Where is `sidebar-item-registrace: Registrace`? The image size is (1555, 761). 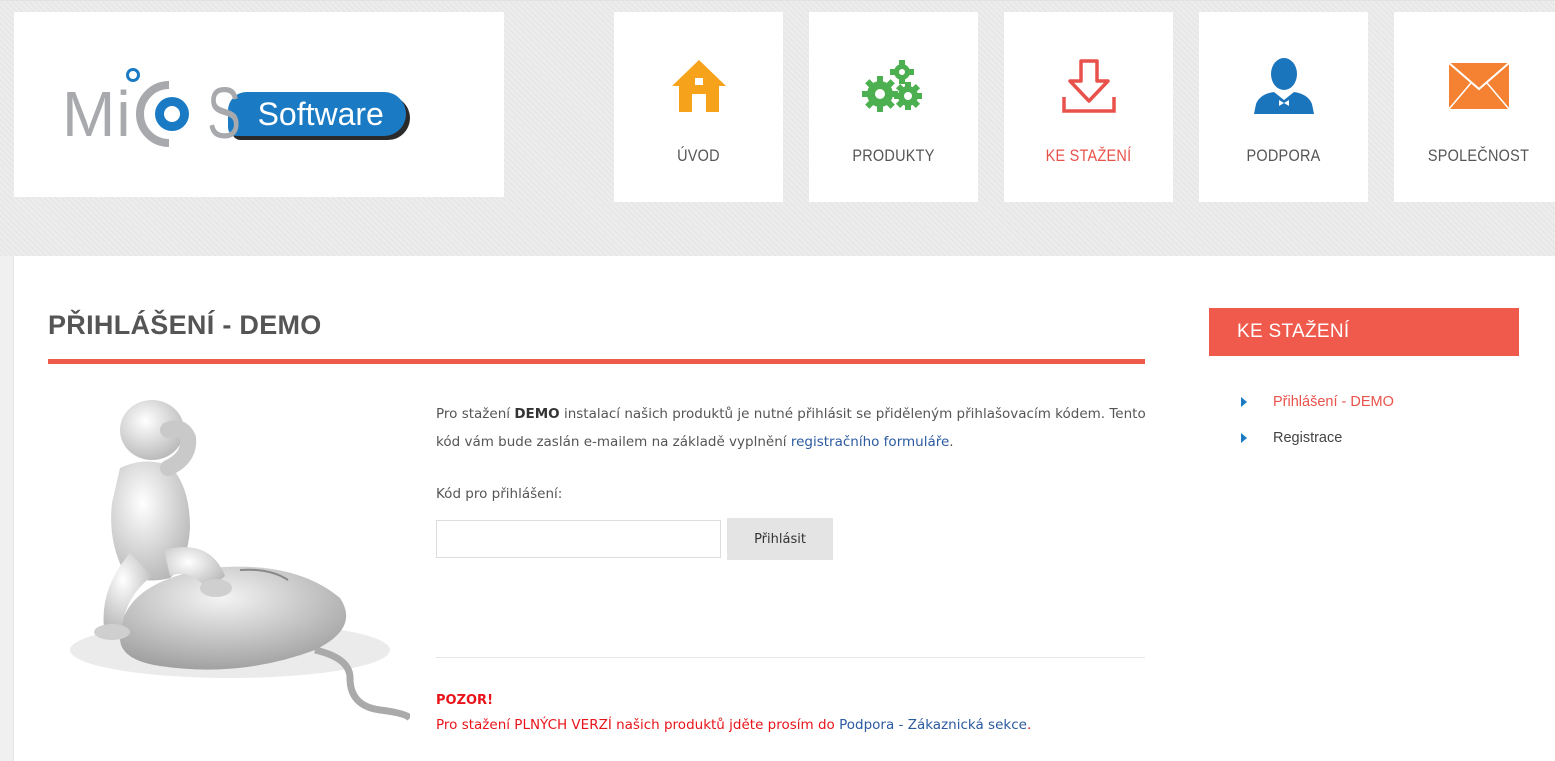 sidebar-item-registrace: Registrace is located at coordinates (1317, 442).